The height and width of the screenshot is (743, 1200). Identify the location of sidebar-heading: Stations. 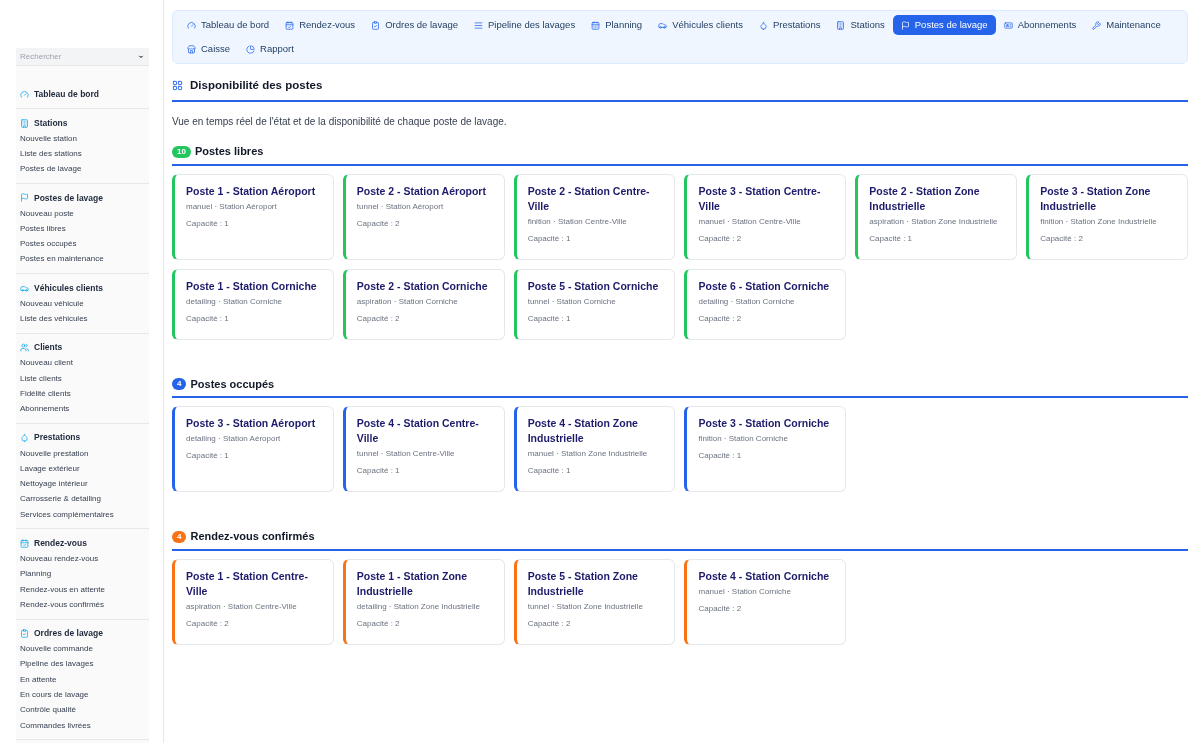
(82, 123).